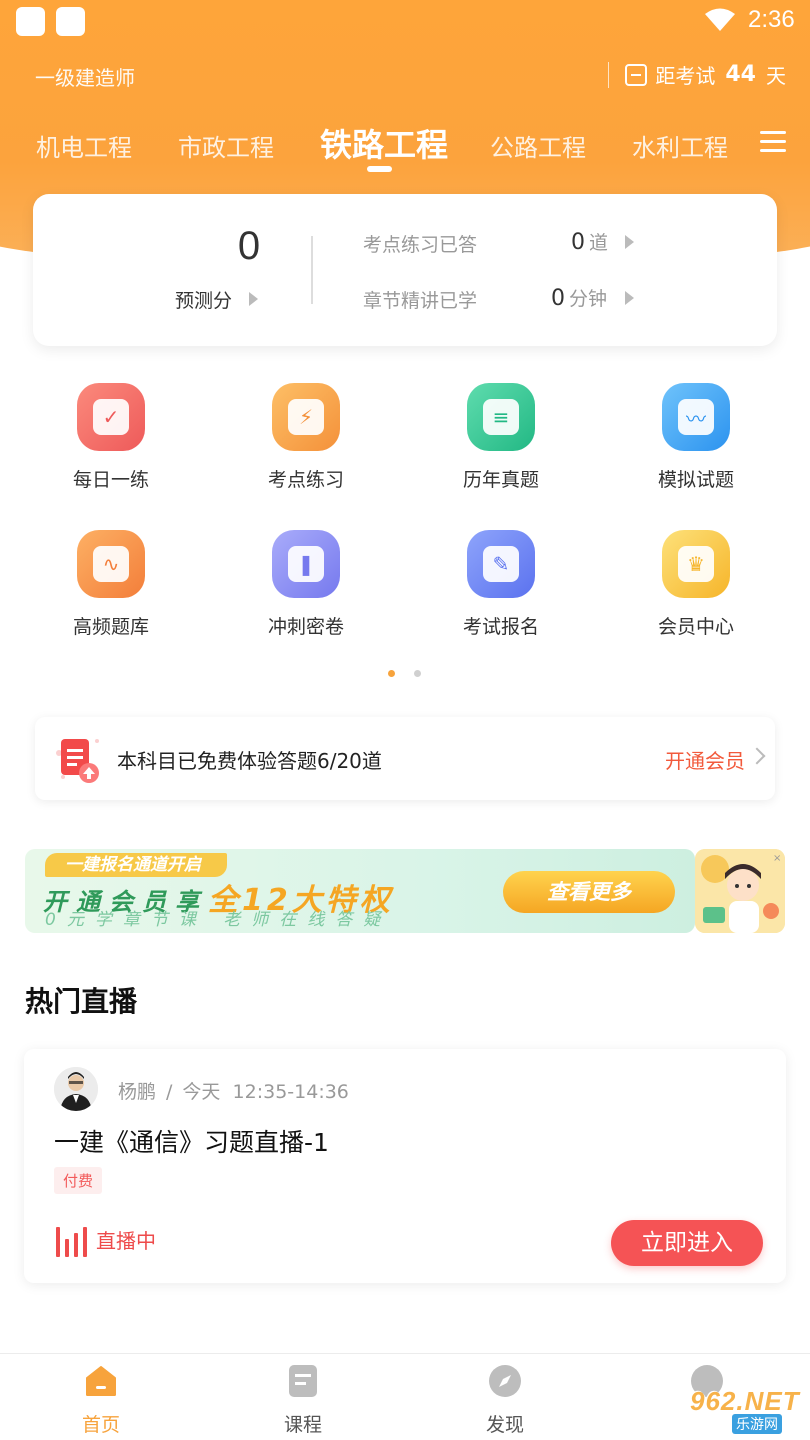  I want to click on nav-course: 课程, so click(303, 1400).